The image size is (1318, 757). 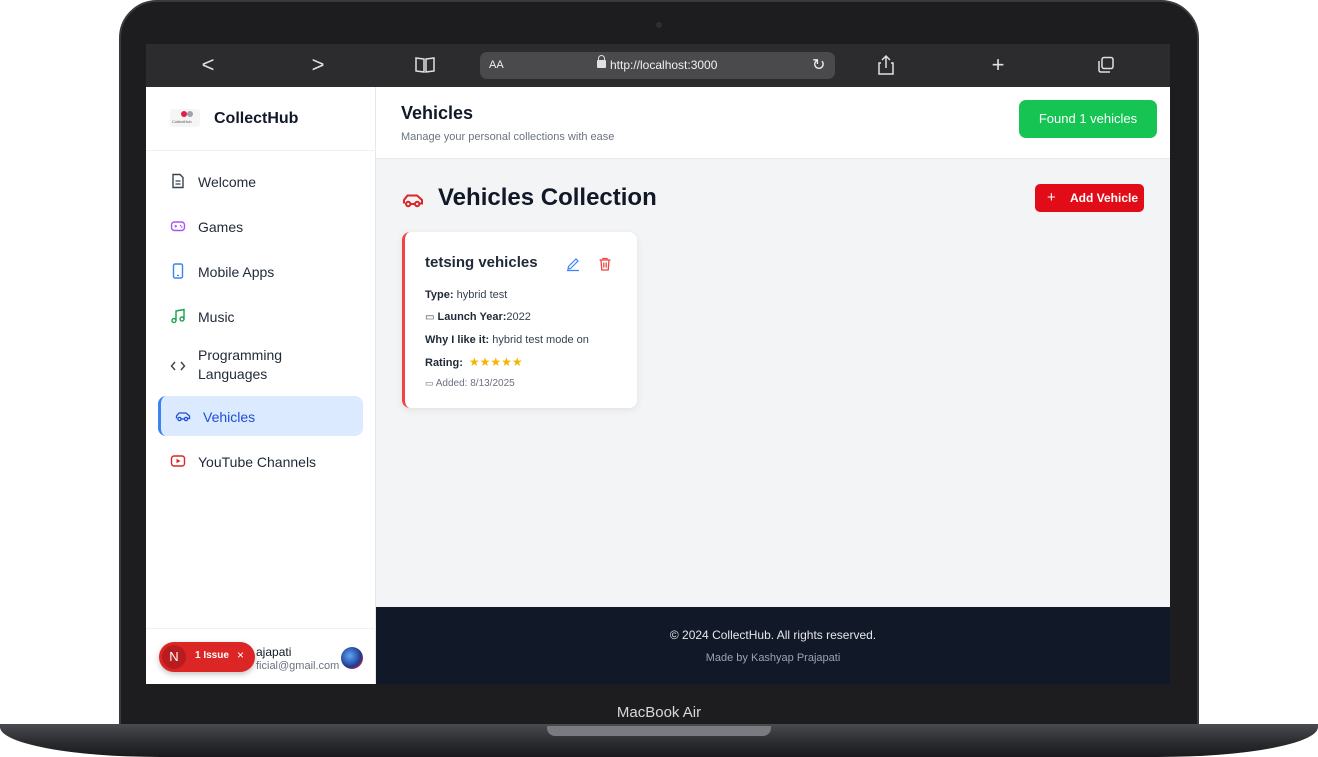 What do you see at coordinates (1106, 65) in the screenshot?
I see `tabs-overview-icon` at bounding box center [1106, 65].